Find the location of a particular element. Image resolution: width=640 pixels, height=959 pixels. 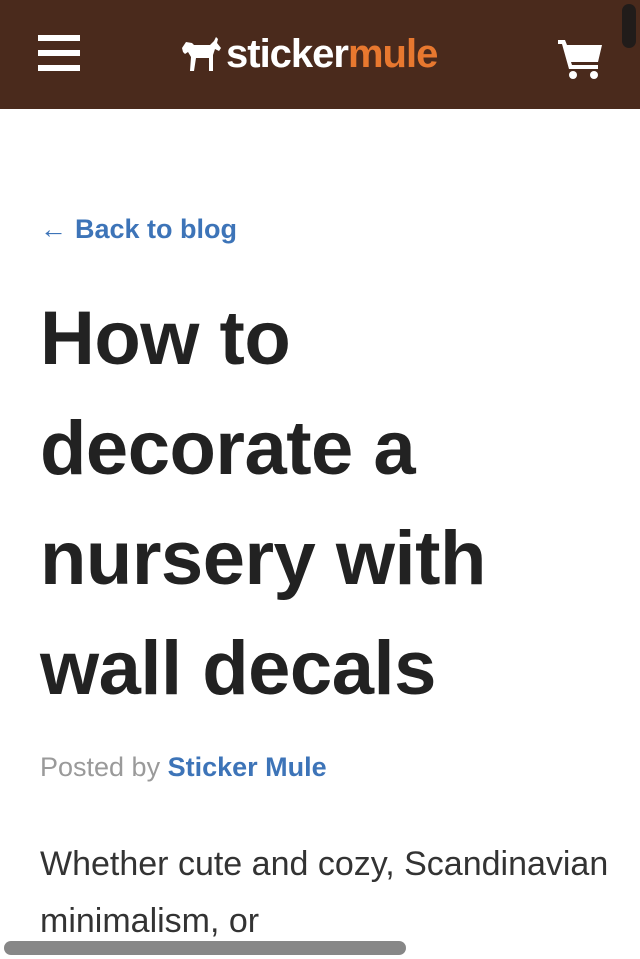

brand-logo: stickermule is located at coordinates (309, 54).